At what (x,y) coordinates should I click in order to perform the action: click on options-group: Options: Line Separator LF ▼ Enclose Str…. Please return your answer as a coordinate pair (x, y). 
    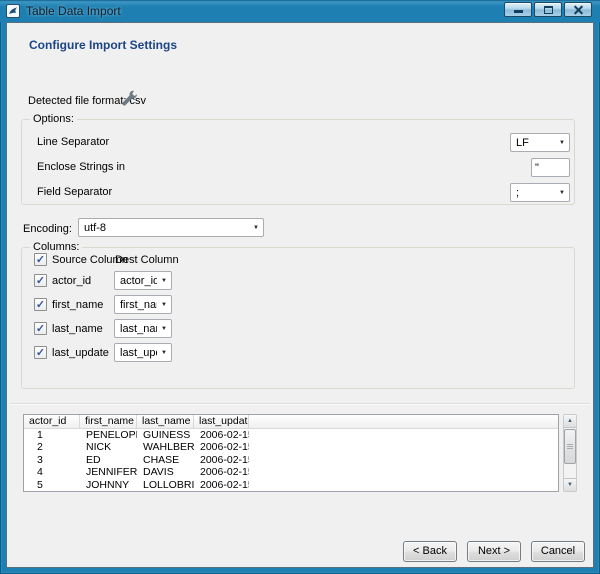
    Looking at the image, I should click on (298, 158).